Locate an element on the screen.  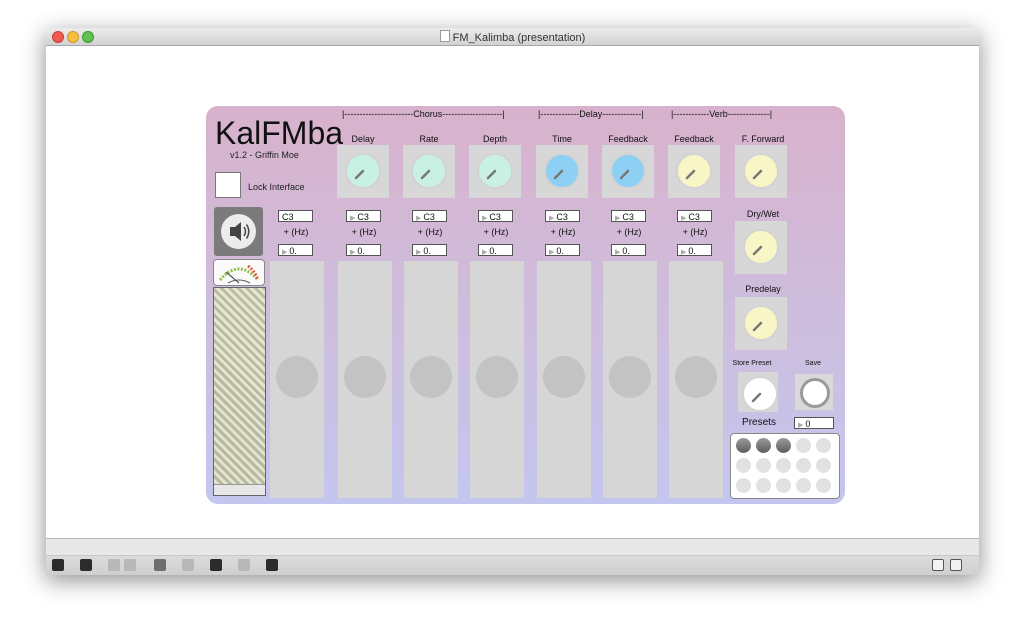
inspect-icon is located at coordinates (160, 565).